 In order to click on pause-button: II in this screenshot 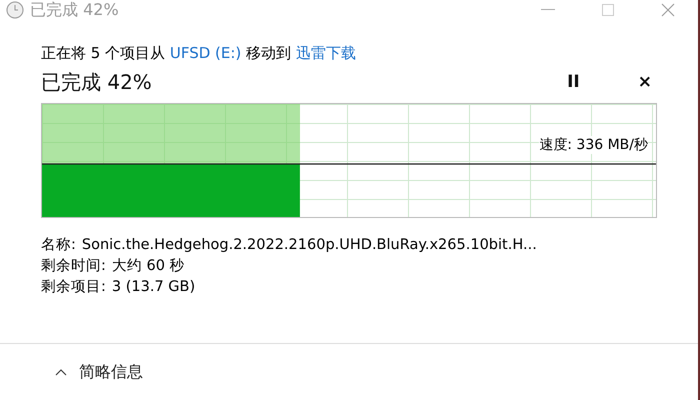, I will do `click(573, 82)`.